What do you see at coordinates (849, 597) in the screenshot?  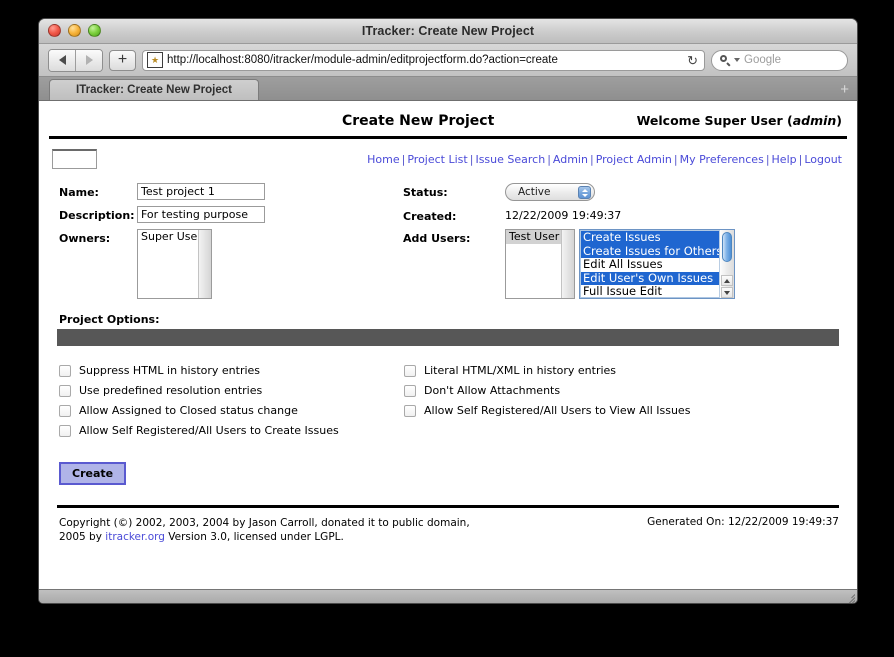 I see `resize-grip` at bounding box center [849, 597].